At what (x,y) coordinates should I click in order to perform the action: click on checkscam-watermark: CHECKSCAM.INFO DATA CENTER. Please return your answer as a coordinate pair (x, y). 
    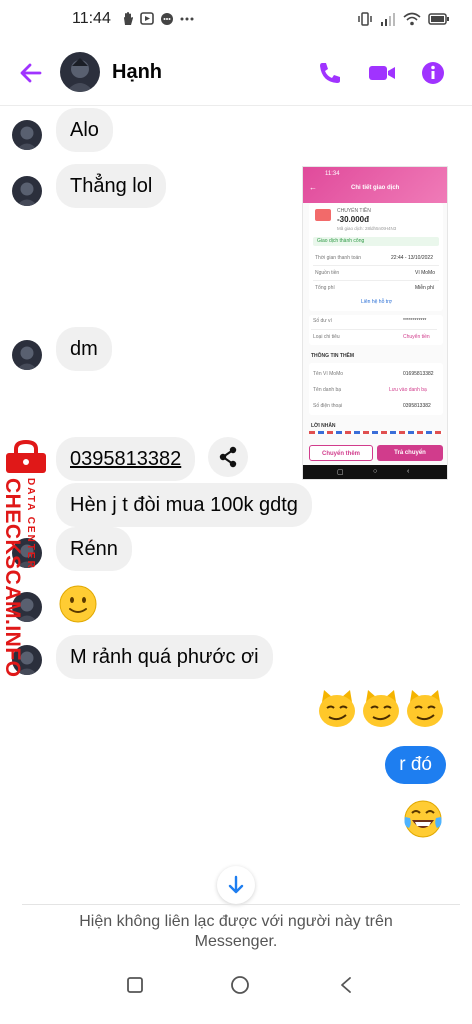
    Looking at the image, I should click on (30, 559).